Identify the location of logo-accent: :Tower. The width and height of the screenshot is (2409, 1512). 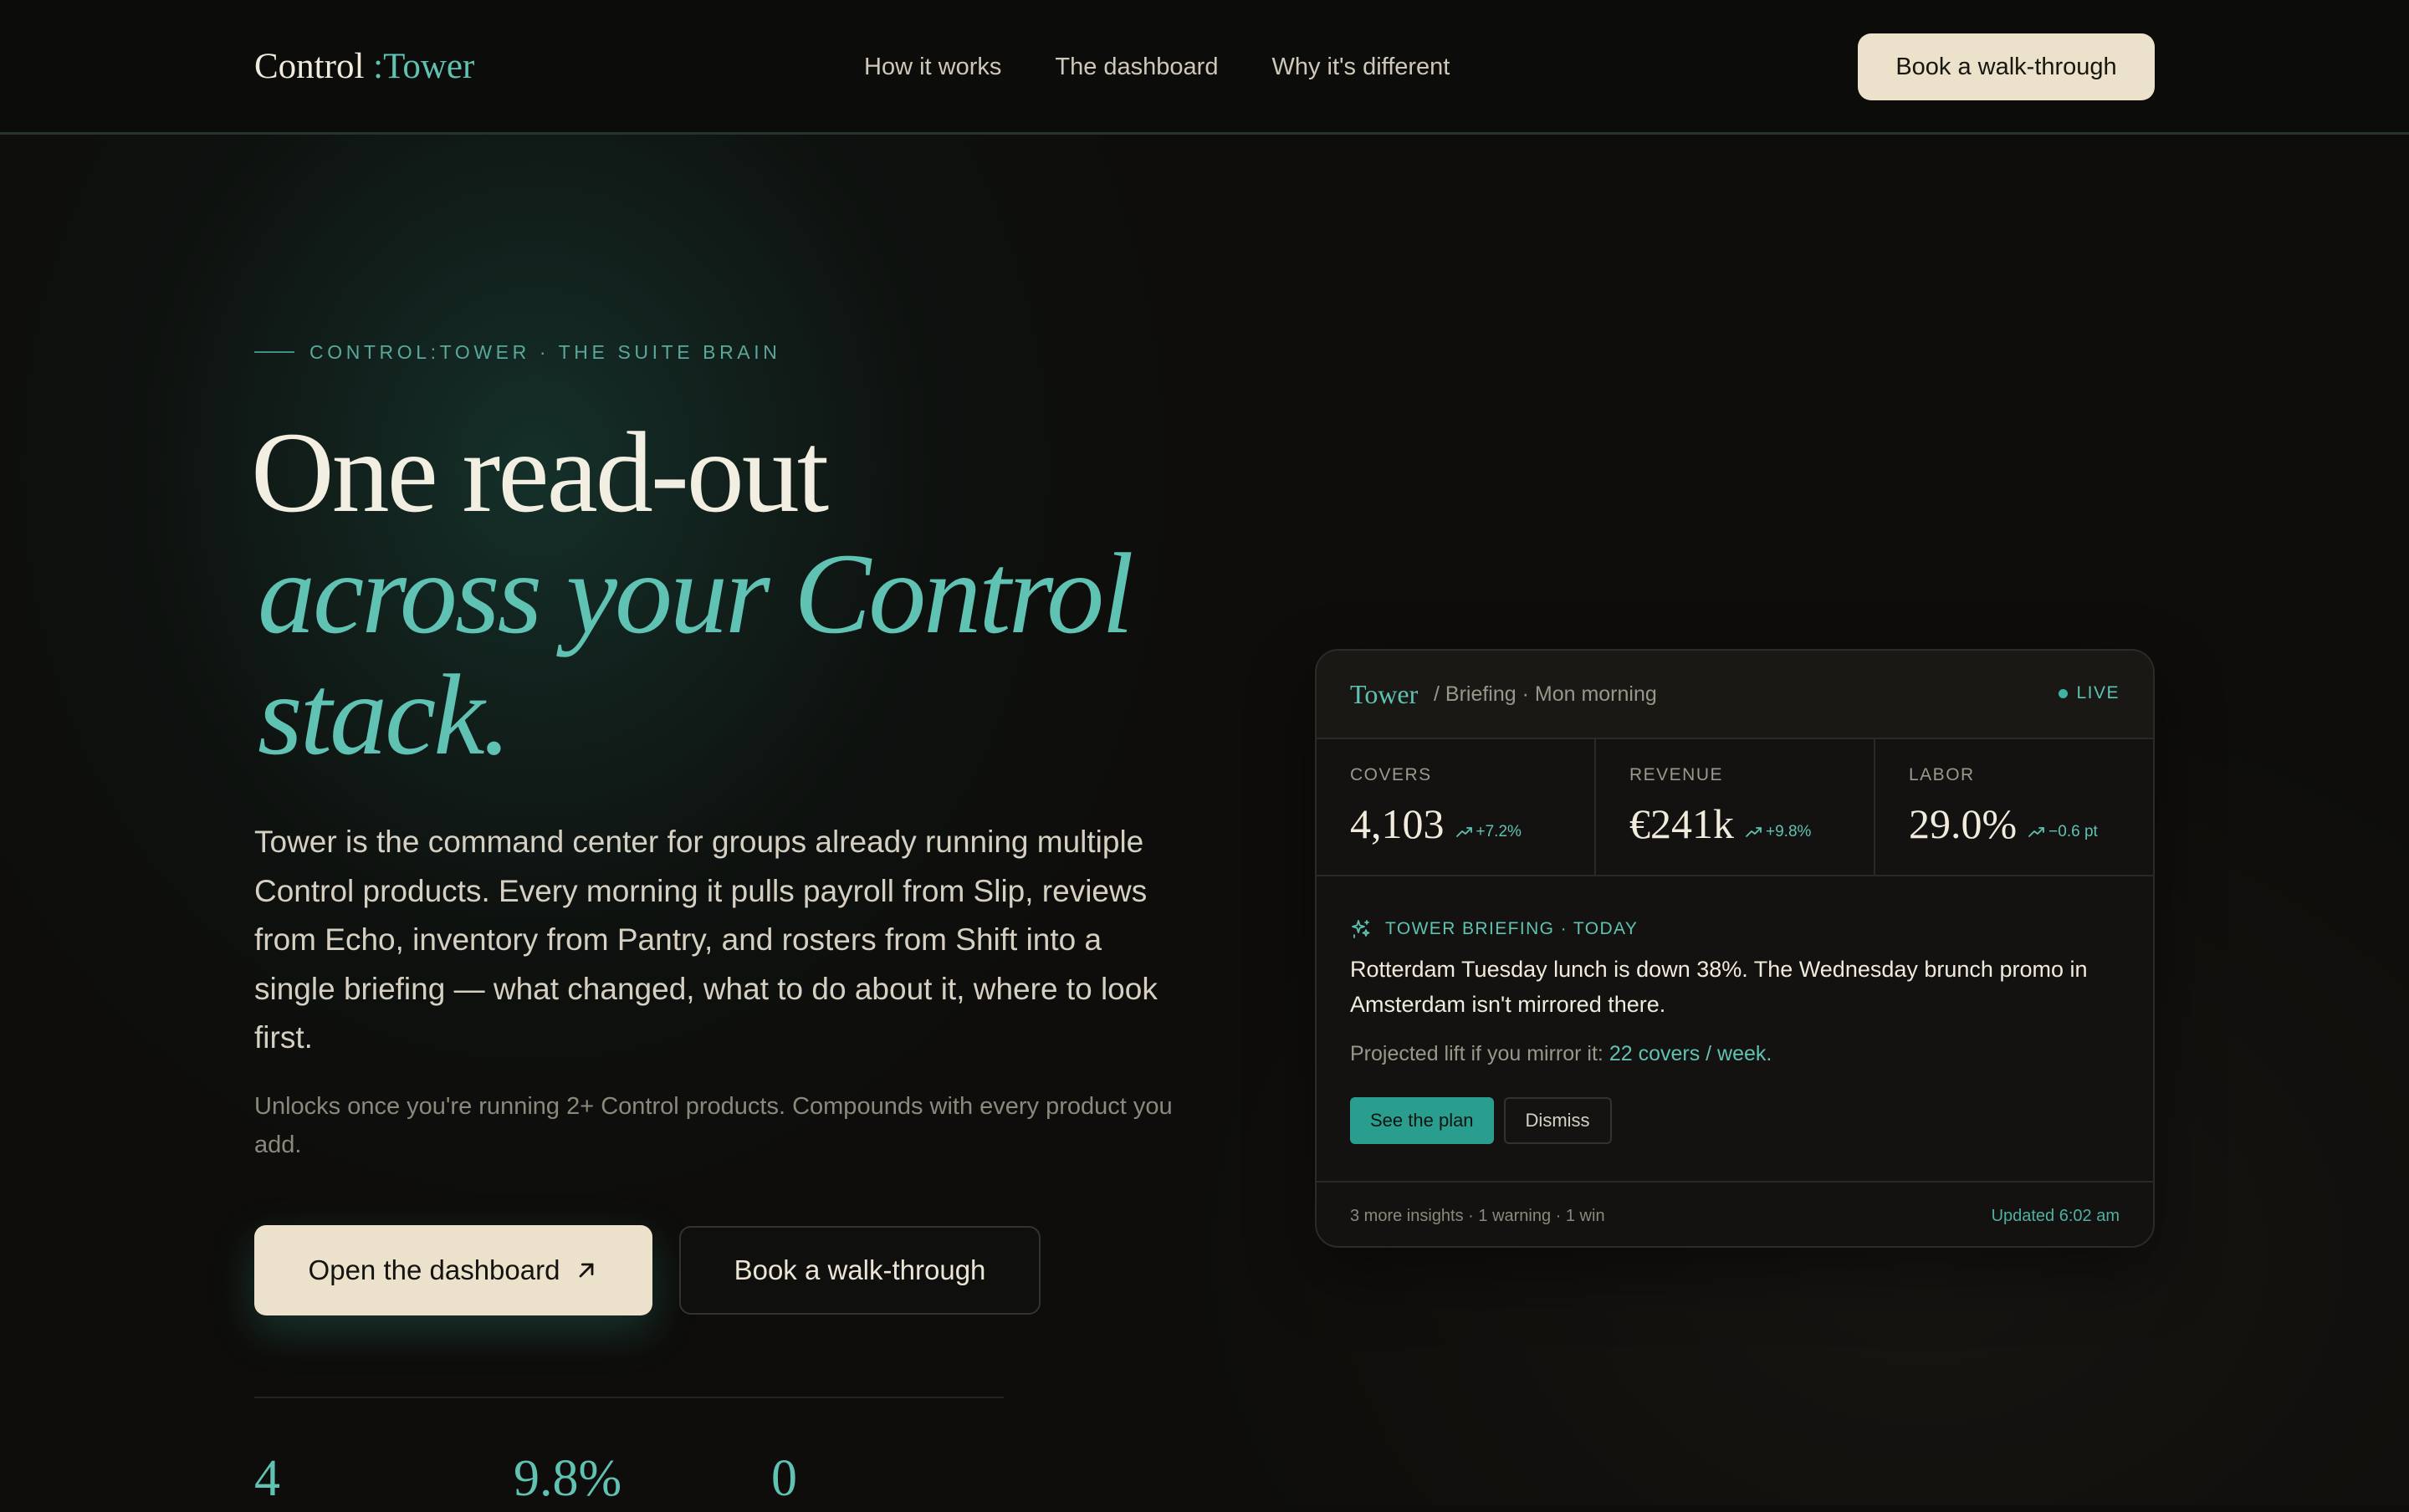
(424, 66).